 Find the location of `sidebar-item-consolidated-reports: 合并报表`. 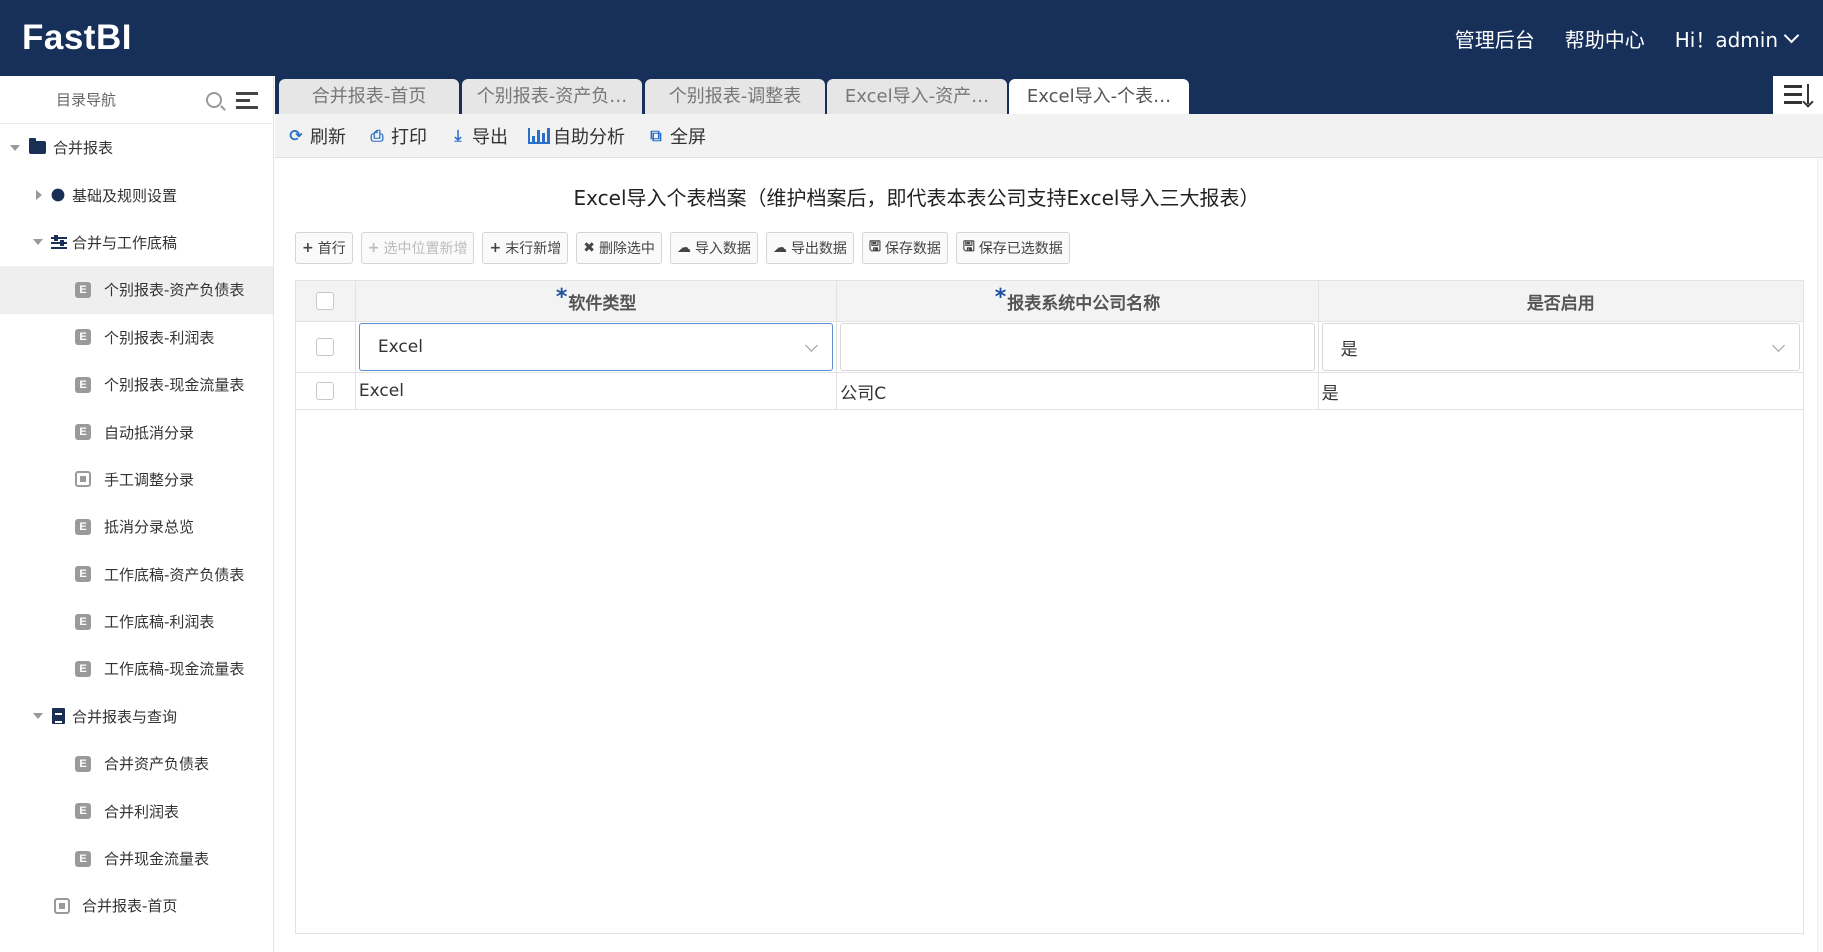

sidebar-item-consolidated-reports: 合并报表 is located at coordinates (136, 147).